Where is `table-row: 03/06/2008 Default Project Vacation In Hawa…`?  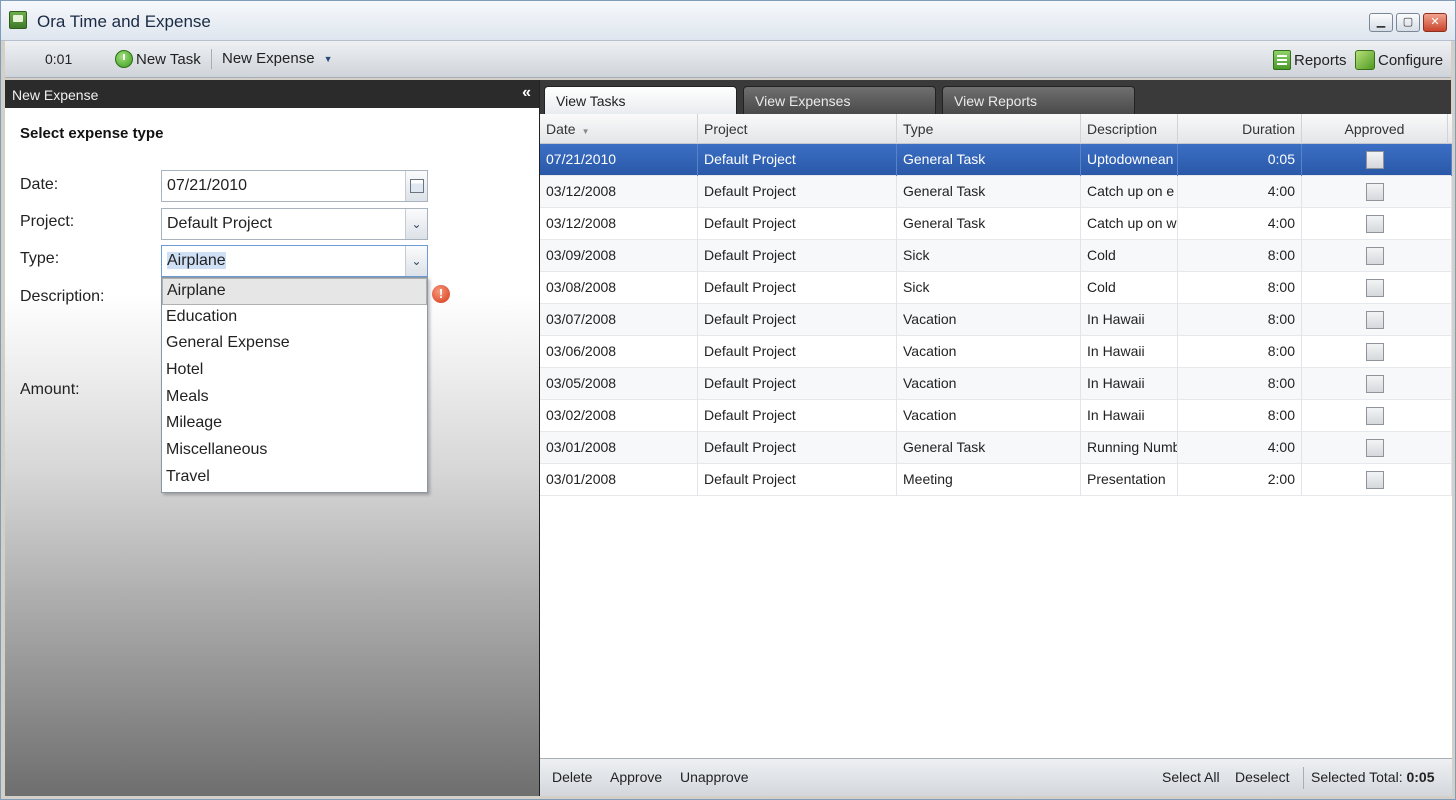 table-row: 03/06/2008 Default Project Vacation In Hawa… is located at coordinates (996, 352).